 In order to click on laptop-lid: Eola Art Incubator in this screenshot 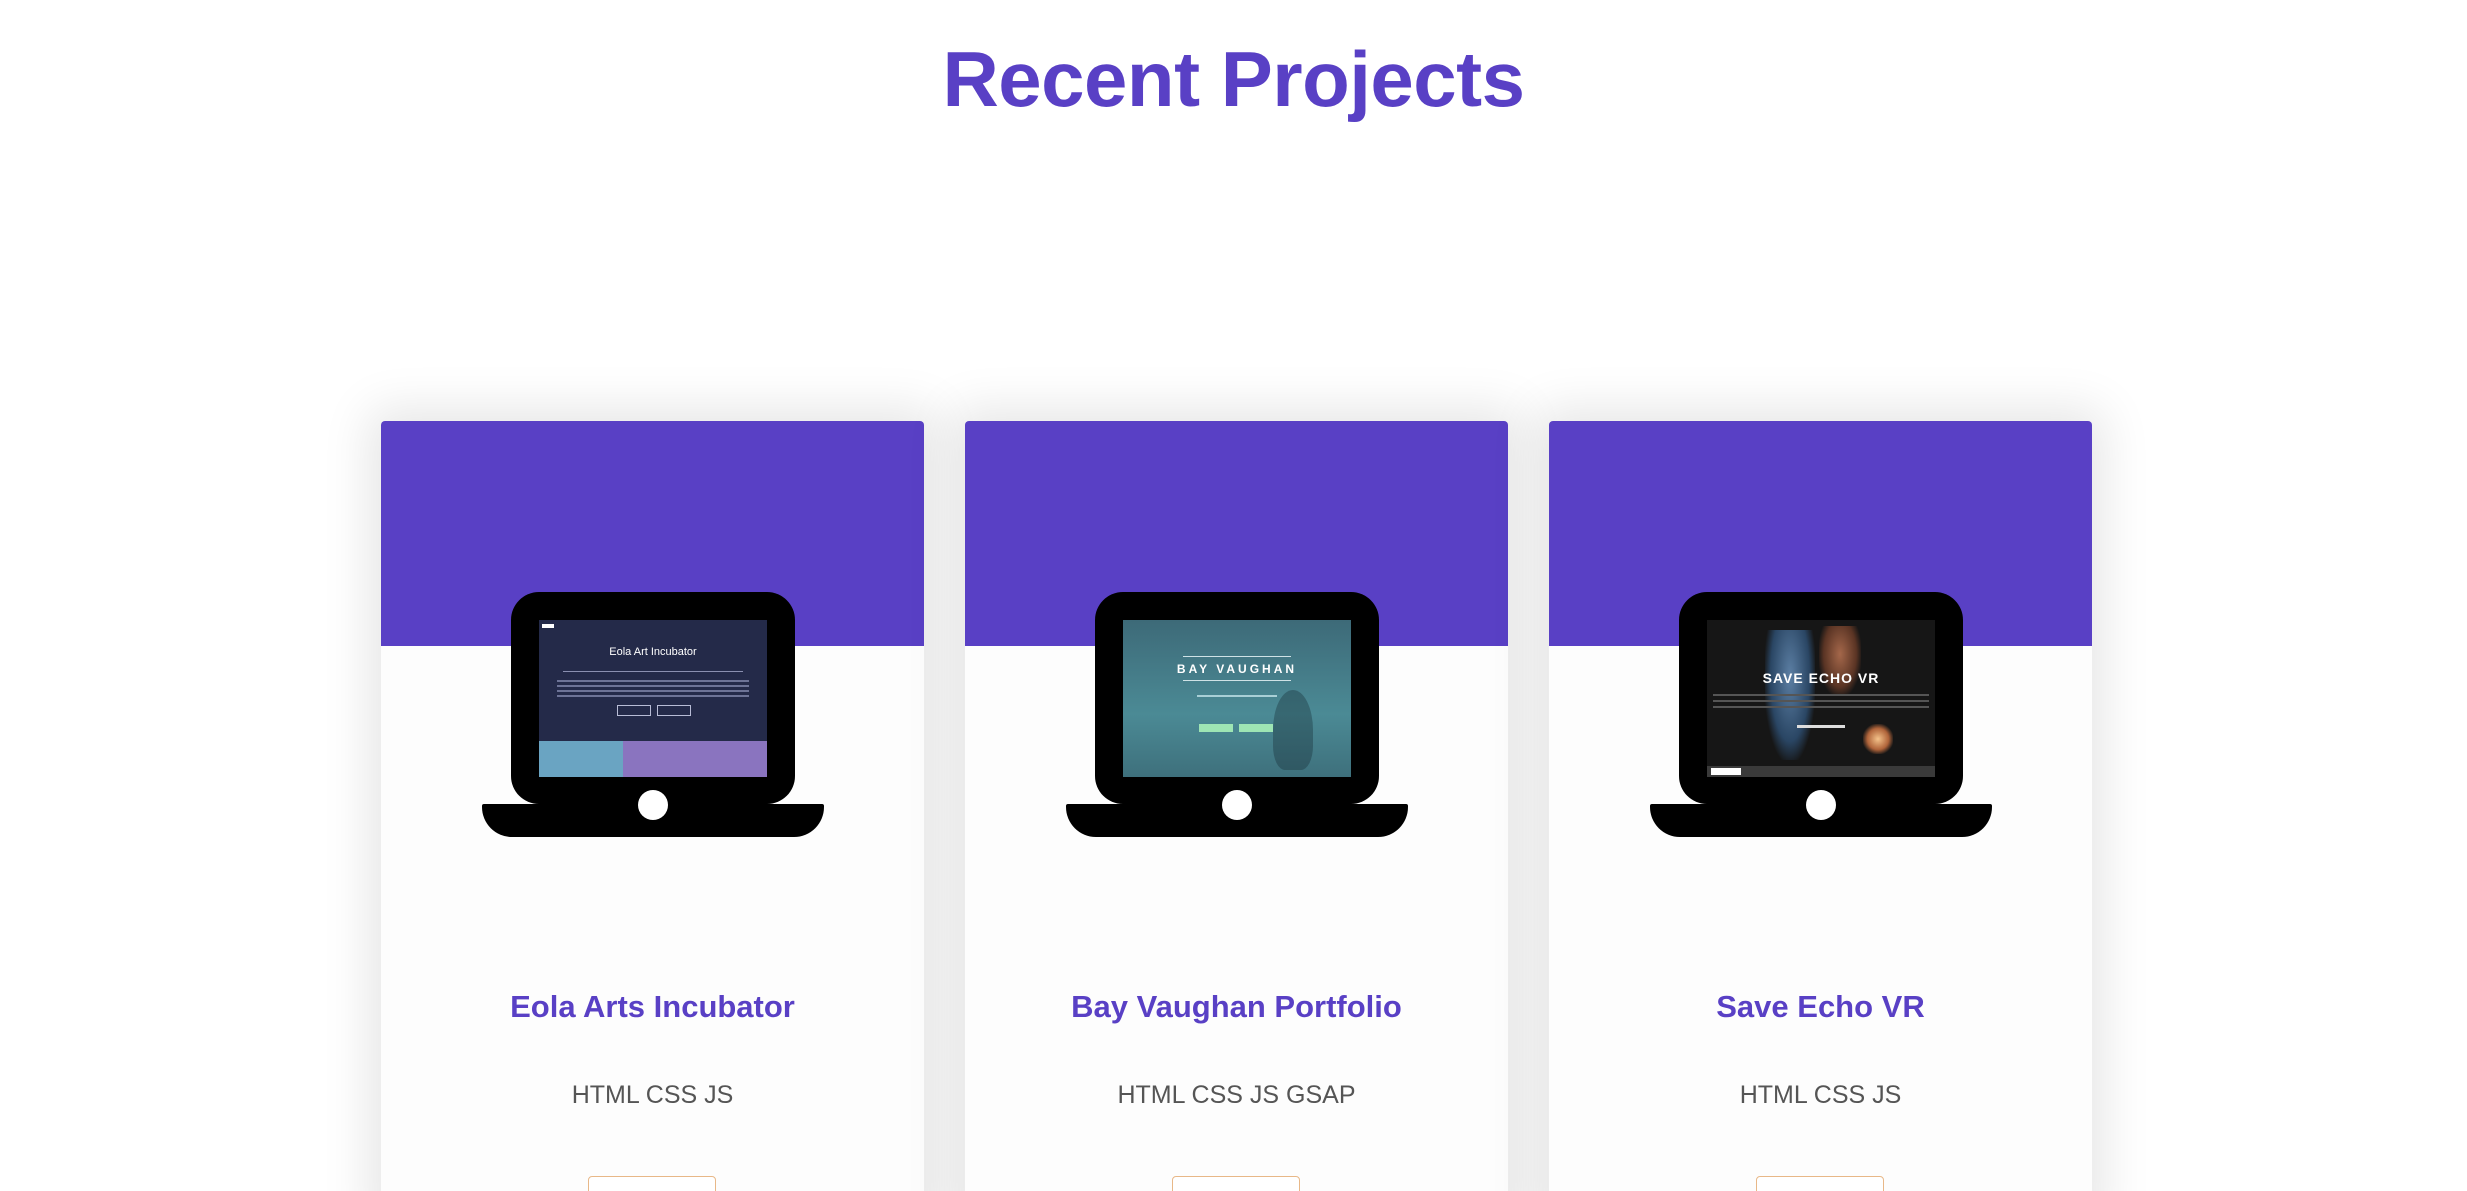, I will do `click(653, 698)`.